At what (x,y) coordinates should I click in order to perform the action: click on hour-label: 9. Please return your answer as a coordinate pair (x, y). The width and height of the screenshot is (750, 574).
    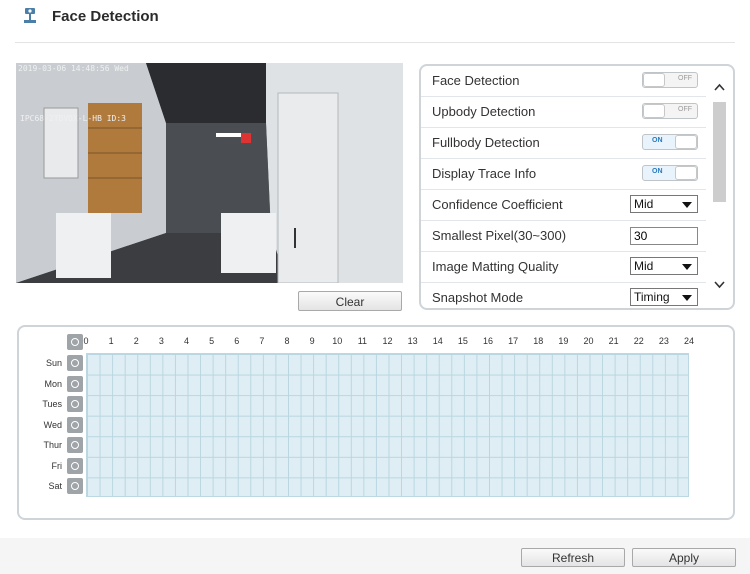
    Looking at the image, I should click on (312, 341).